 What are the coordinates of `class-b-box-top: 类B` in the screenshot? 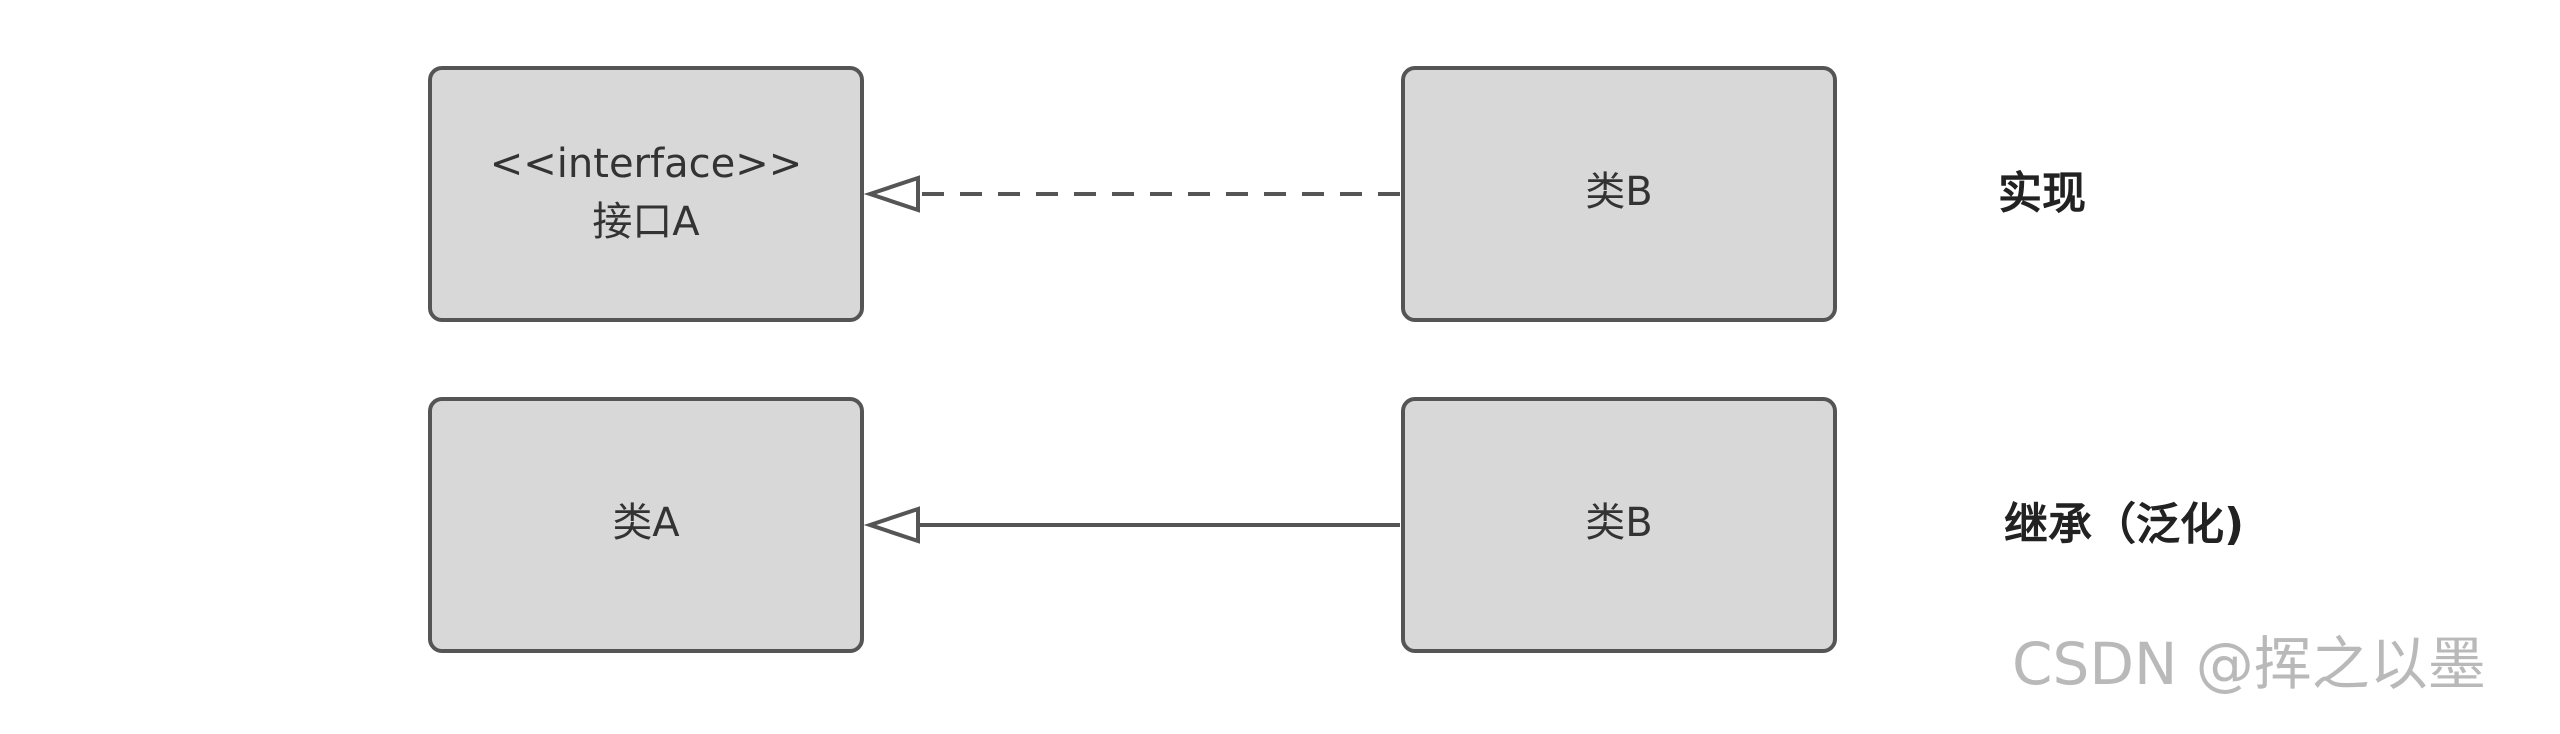 It's located at (1619, 194).